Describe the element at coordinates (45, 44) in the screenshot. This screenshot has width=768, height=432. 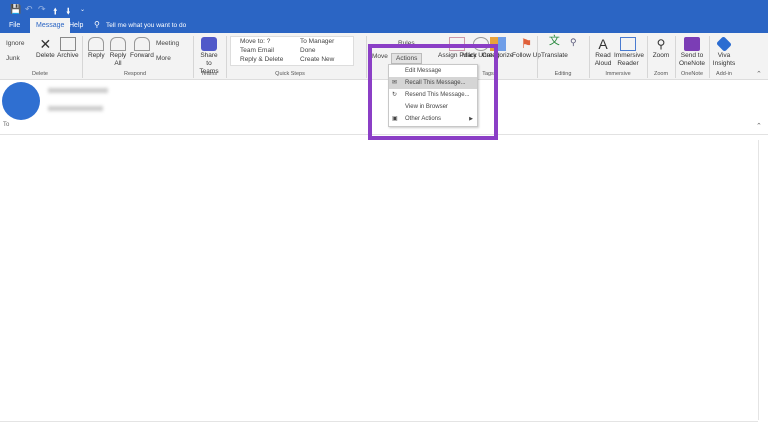
I see `delete-icon: ✕` at that location.